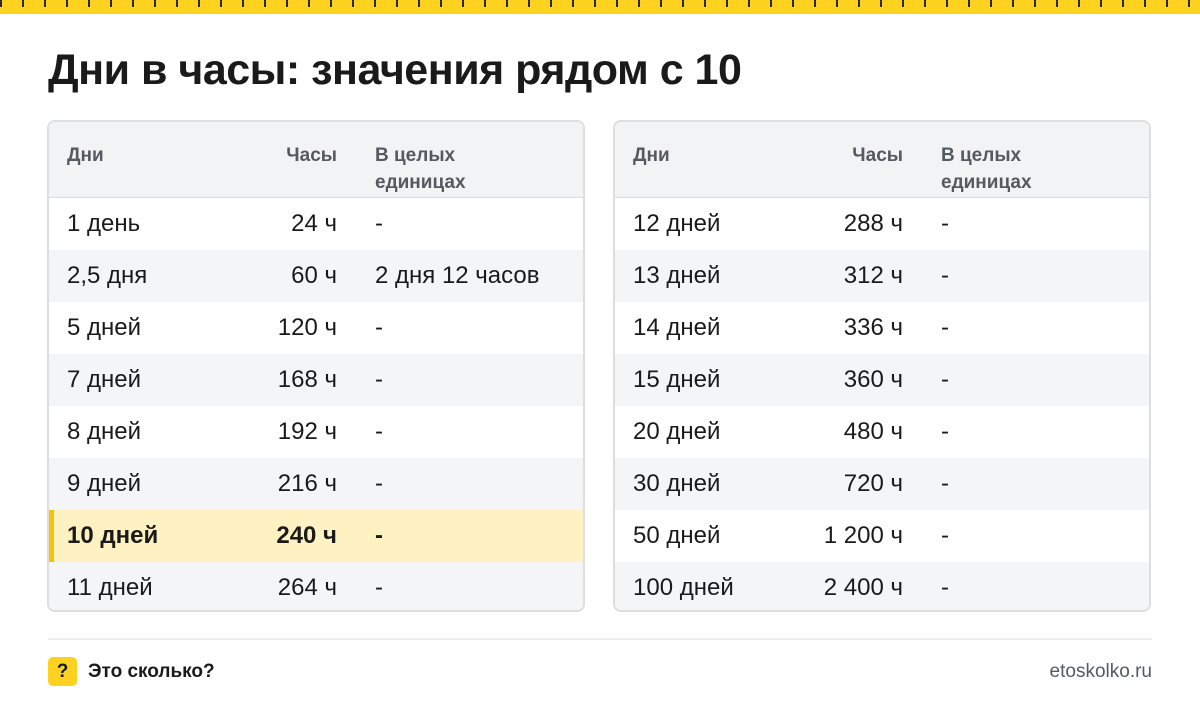  What do you see at coordinates (307, 431) in the screenshot?
I see `cell-hours: 192 ч` at bounding box center [307, 431].